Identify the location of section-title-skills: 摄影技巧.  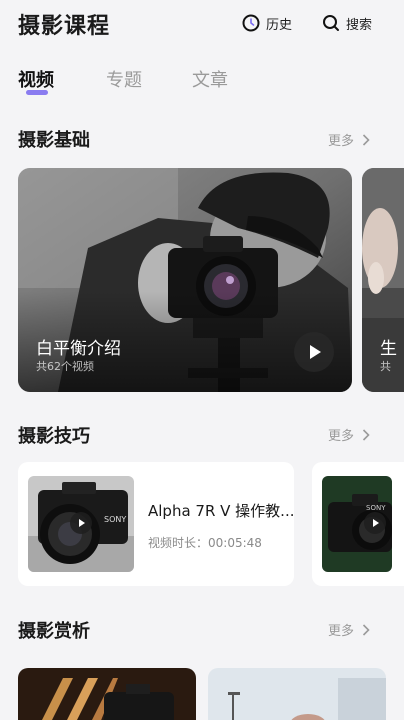
(54, 436).